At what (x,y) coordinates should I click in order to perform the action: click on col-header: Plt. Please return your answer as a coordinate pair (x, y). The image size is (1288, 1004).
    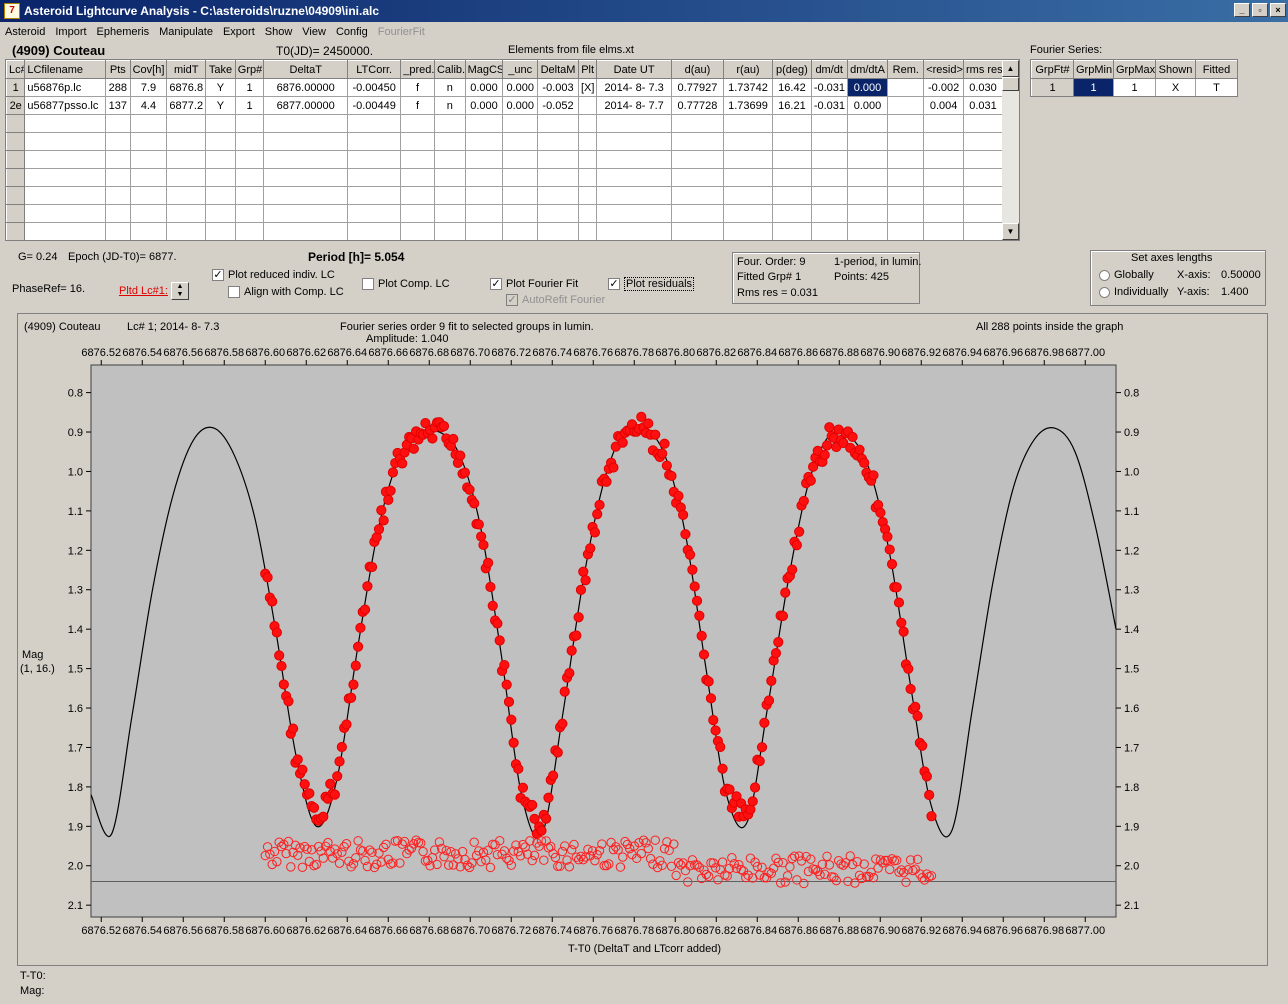
    Looking at the image, I should click on (587, 69).